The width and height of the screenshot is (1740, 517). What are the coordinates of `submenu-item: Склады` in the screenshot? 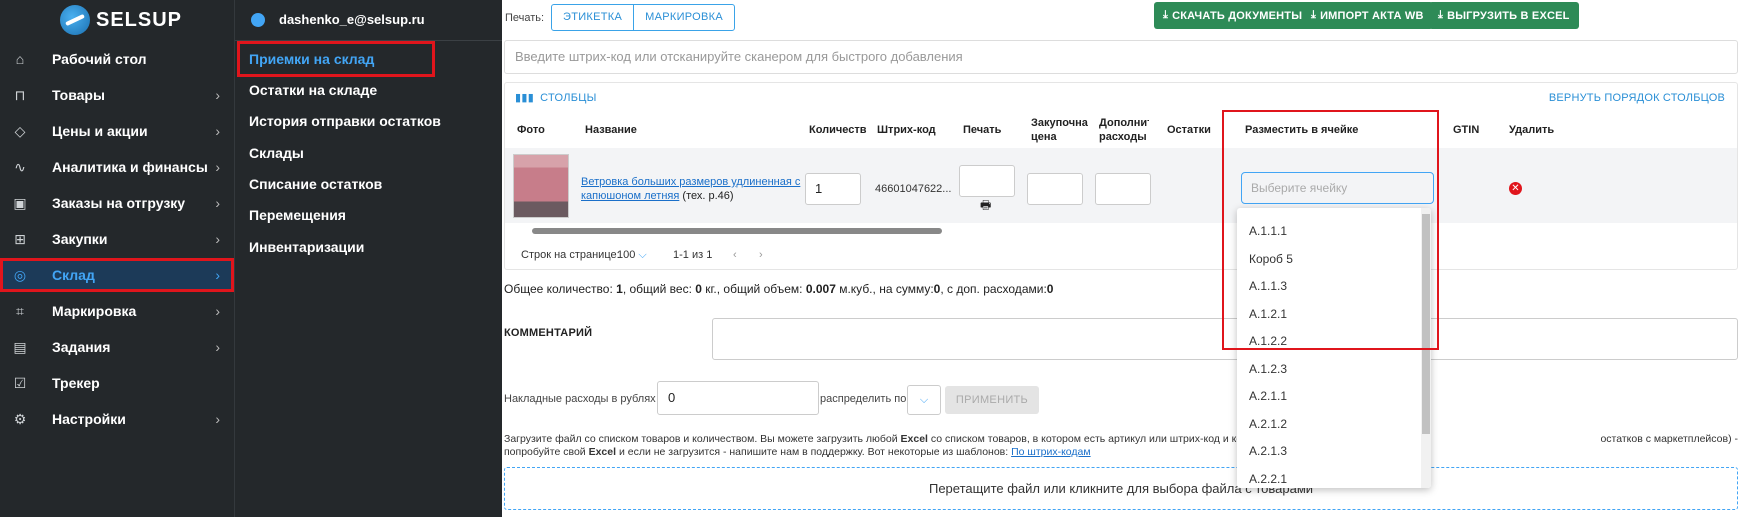 It's located at (276, 153).